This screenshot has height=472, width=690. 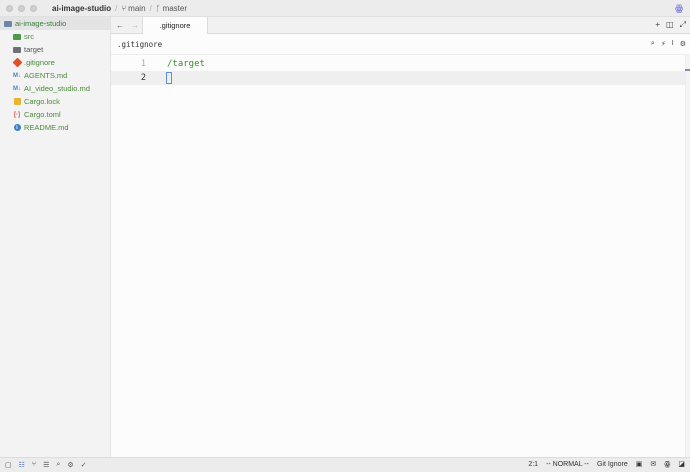 I want to click on close-window-button, so click(x=9, y=8).